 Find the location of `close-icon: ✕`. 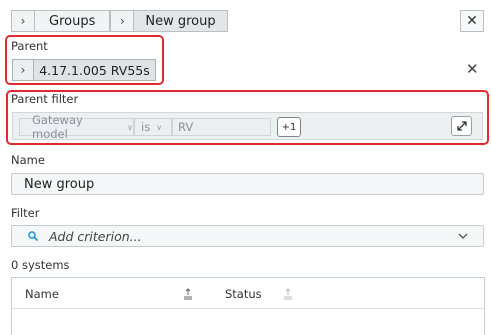

close-icon: ✕ is located at coordinates (472, 21).